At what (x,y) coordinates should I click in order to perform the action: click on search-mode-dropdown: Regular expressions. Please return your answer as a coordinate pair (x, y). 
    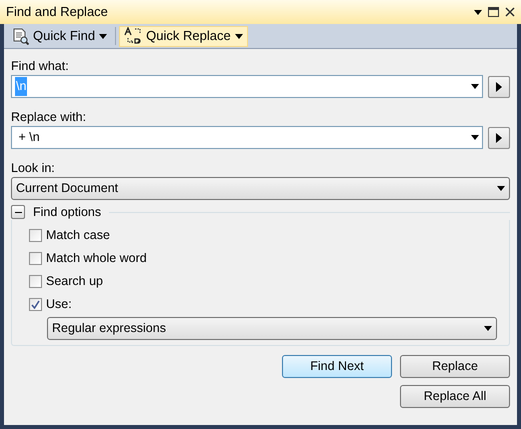
    Looking at the image, I should click on (272, 328).